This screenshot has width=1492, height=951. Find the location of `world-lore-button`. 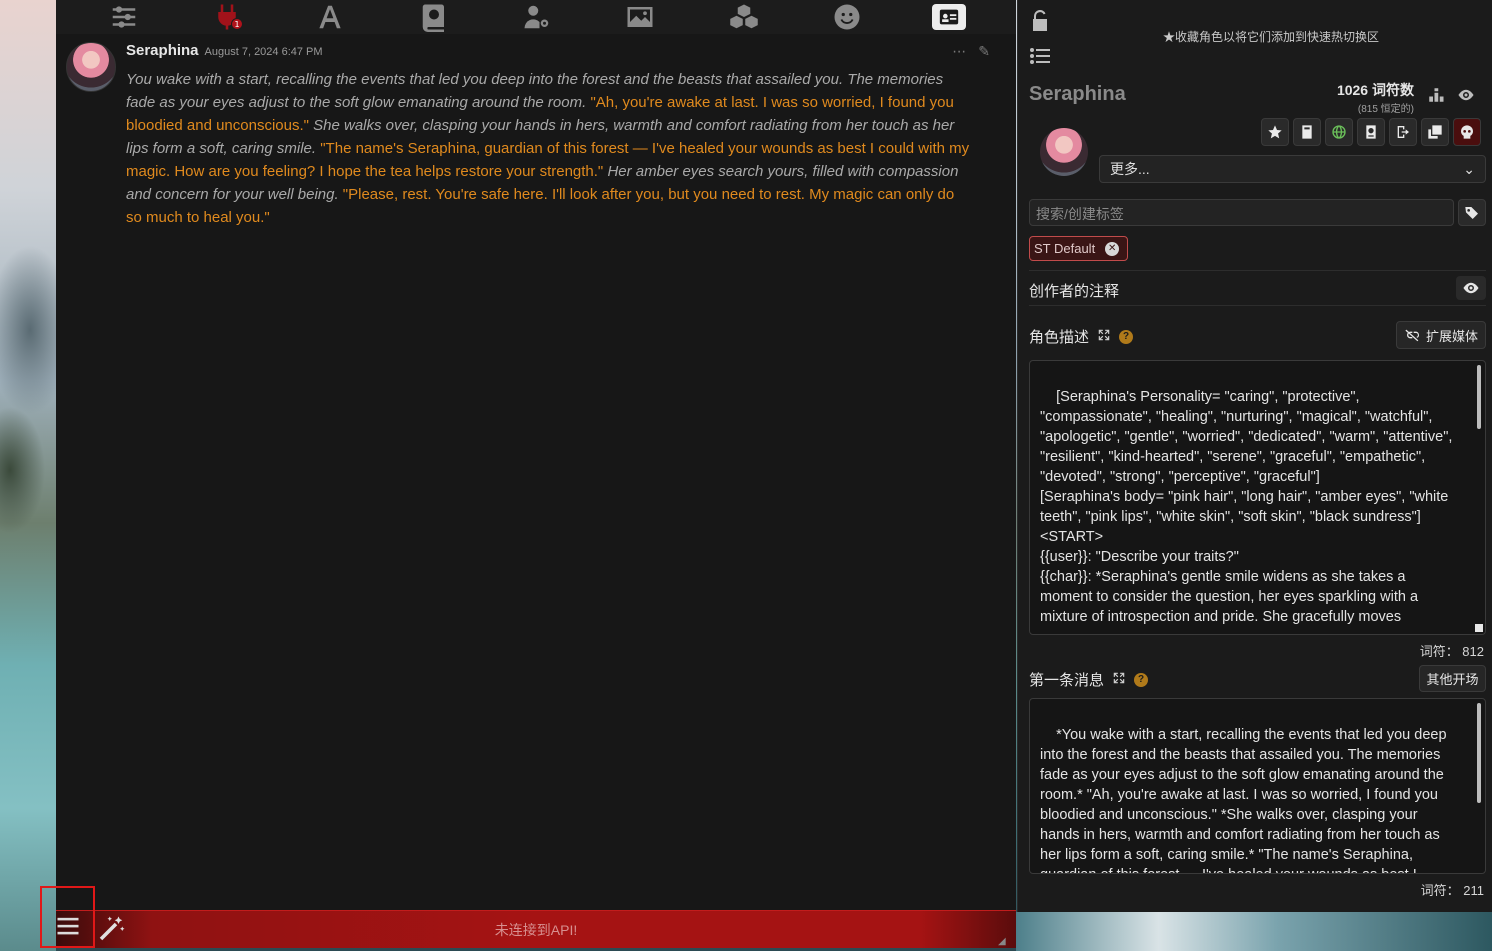

world-lore-button is located at coordinates (1339, 132).